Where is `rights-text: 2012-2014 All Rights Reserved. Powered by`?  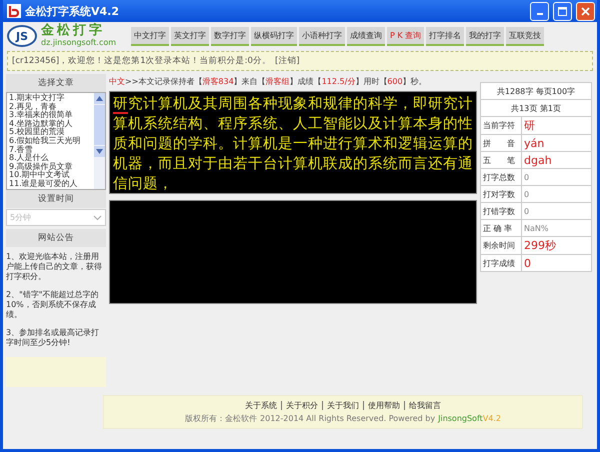 rights-text: 2012-2014 All Rights Reserved. Powered by is located at coordinates (348, 419).